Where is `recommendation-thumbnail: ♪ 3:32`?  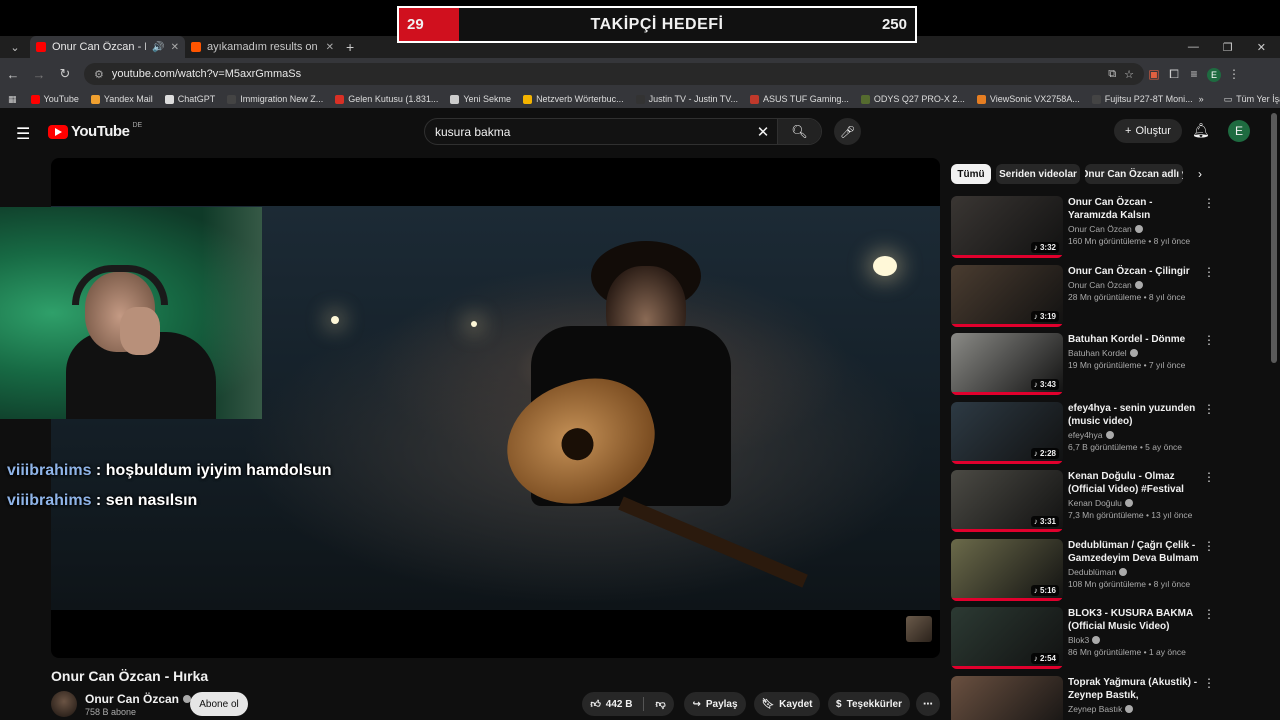
recommendation-thumbnail: ♪ 3:32 is located at coordinates (1007, 227).